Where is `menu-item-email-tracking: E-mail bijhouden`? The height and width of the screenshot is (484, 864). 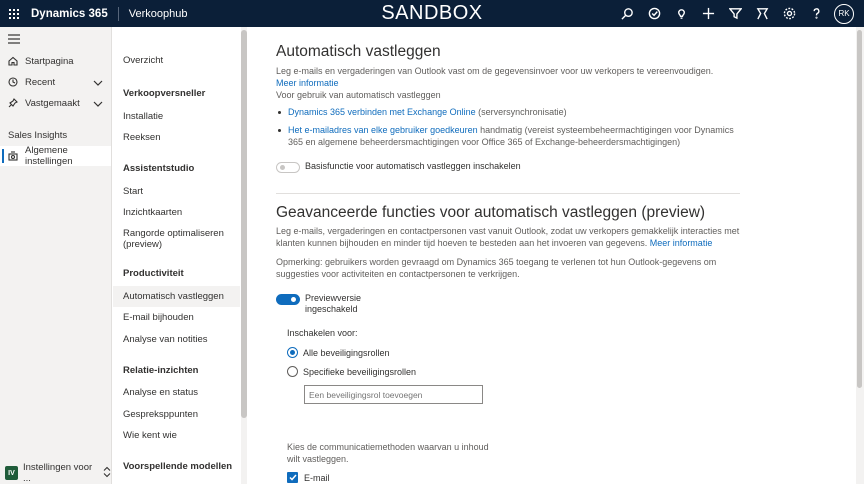 menu-item-email-tracking: E-mail bijhouden is located at coordinates (176, 318).